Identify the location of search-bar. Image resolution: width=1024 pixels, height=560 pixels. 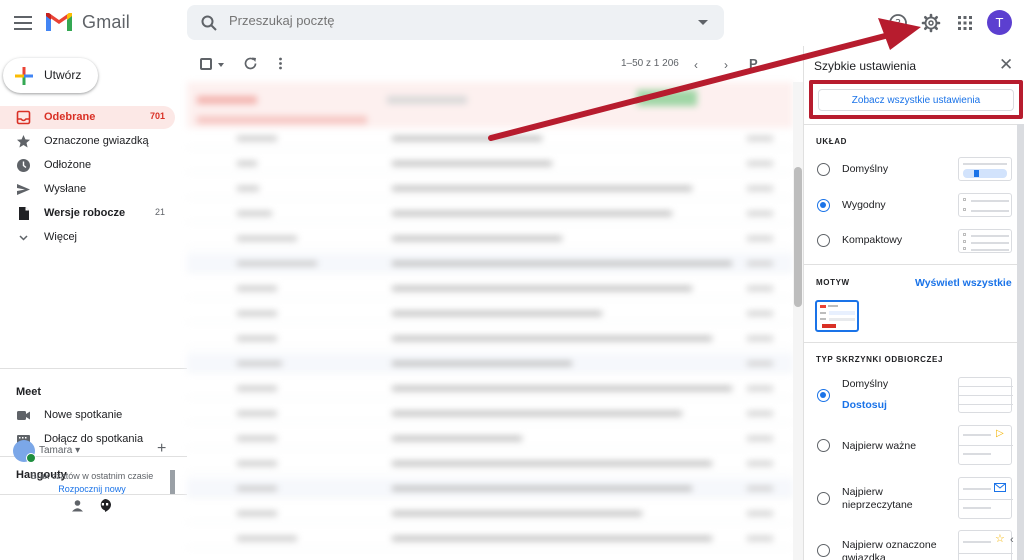
(455, 22).